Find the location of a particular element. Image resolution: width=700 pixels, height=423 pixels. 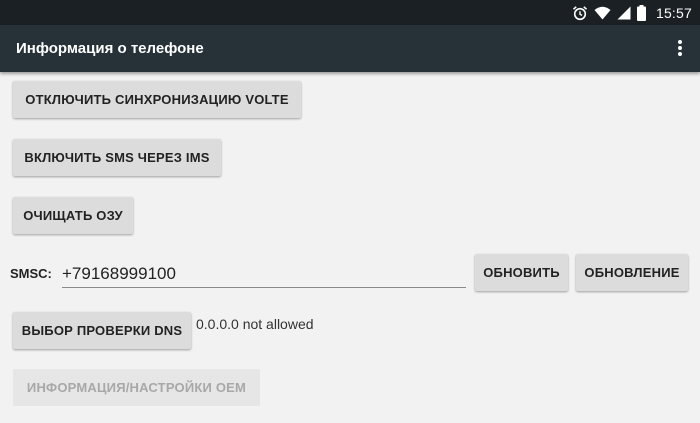

smsc-update-button: ОБНОВЛЕНИЕ is located at coordinates (632, 272).